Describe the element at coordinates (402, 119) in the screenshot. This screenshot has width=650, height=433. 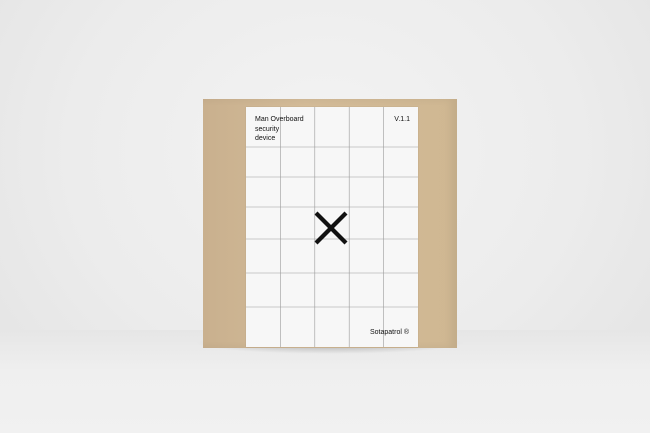
I see `version-label: V.1.1` at that location.